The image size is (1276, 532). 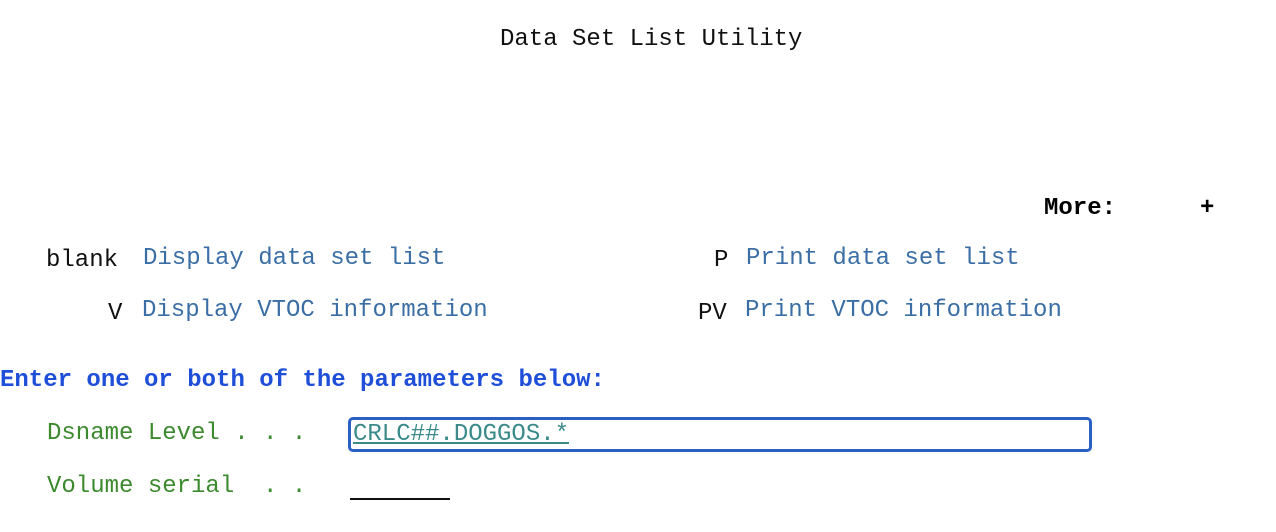 I want to click on page-title: Data Set List Utility, so click(x=651, y=39).